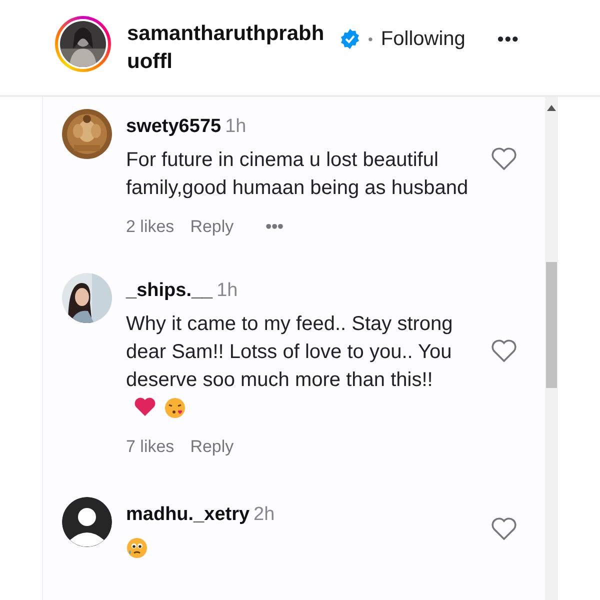 The height and width of the screenshot is (600, 600). Describe the element at coordinates (150, 446) in the screenshot. I see `like-count: 7 likes` at that location.